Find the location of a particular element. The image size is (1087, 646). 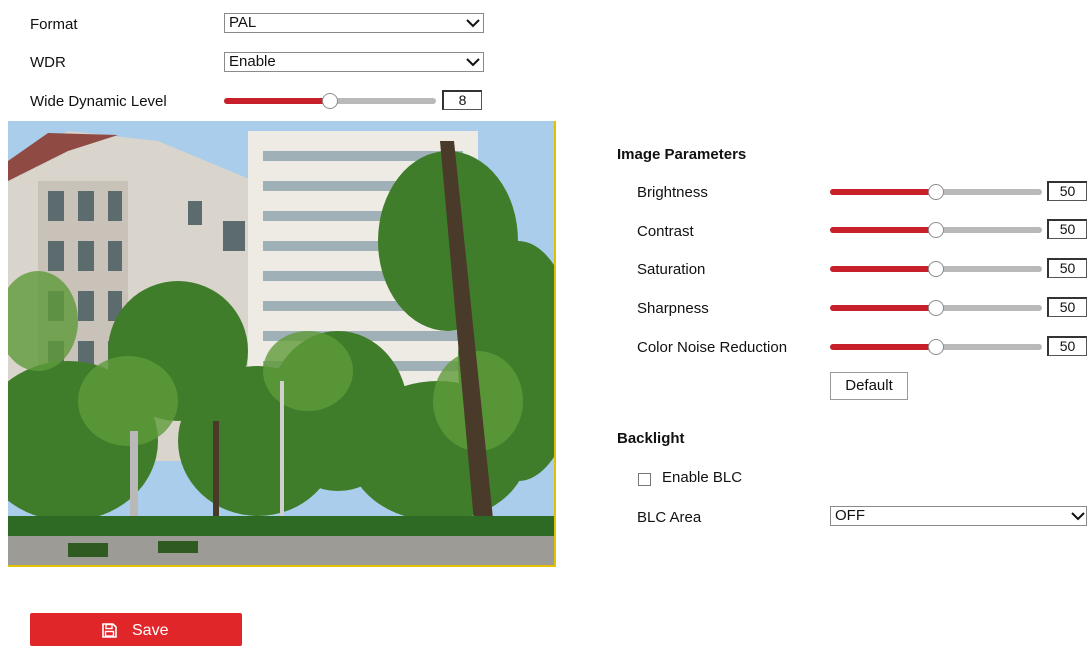

contrast-value: 50 is located at coordinates (1067, 229).